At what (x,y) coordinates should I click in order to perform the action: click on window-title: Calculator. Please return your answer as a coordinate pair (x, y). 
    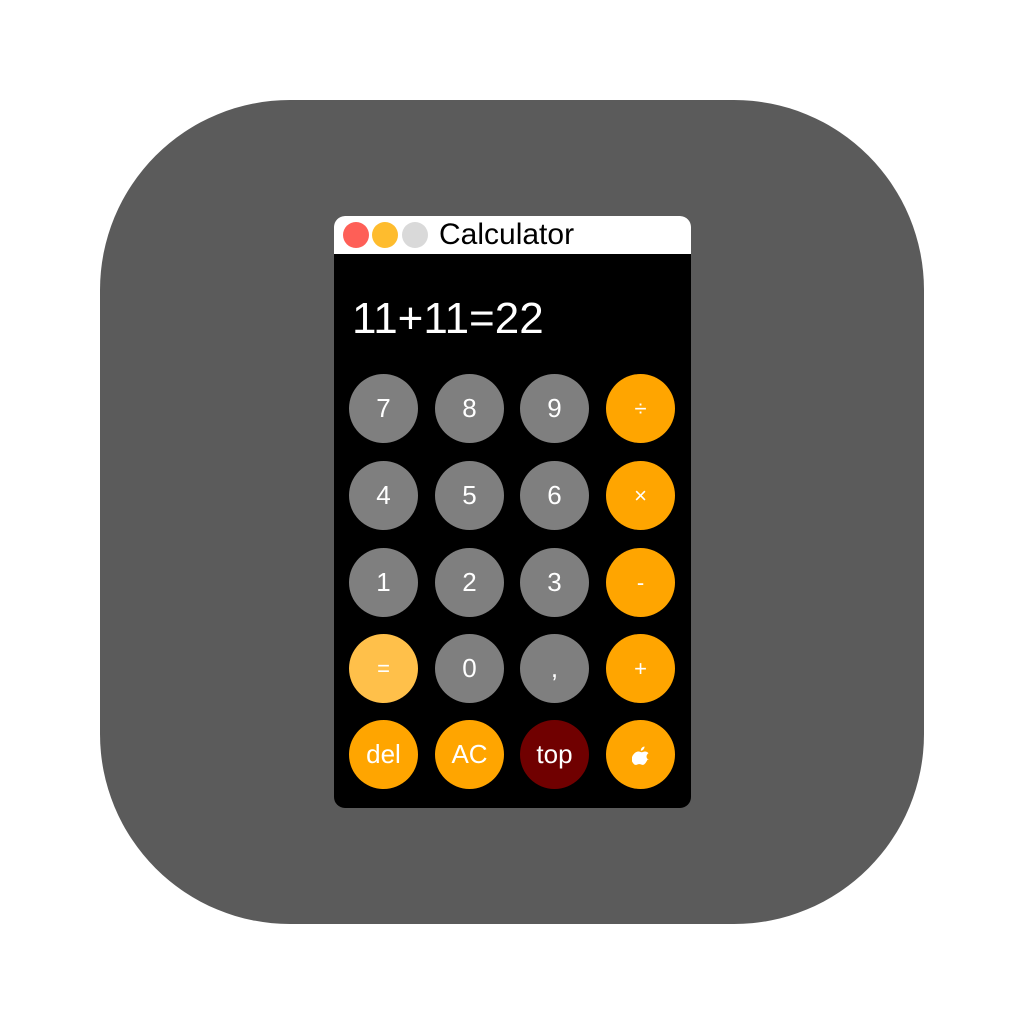
    Looking at the image, I should click on (507, 234).